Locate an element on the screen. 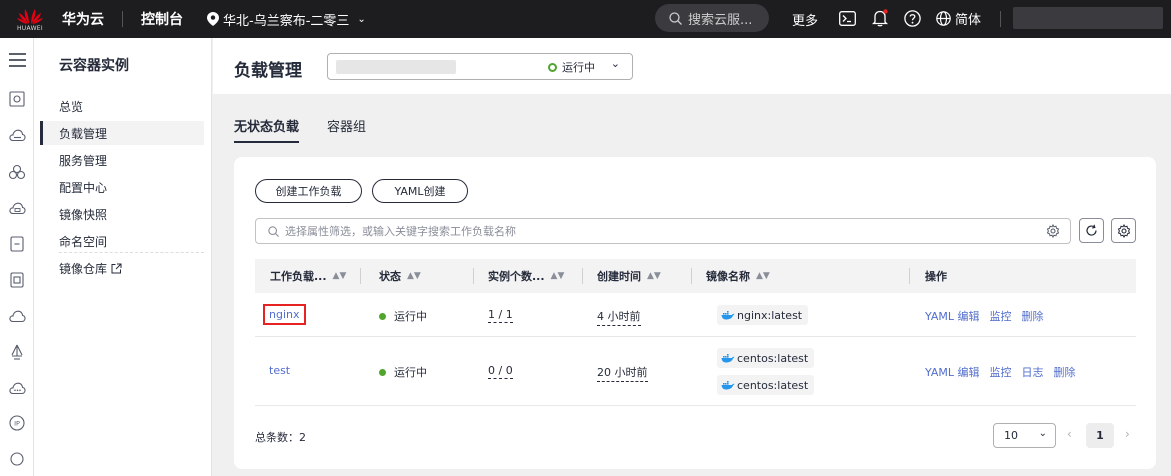  divider is located at coordinates (122, 19).